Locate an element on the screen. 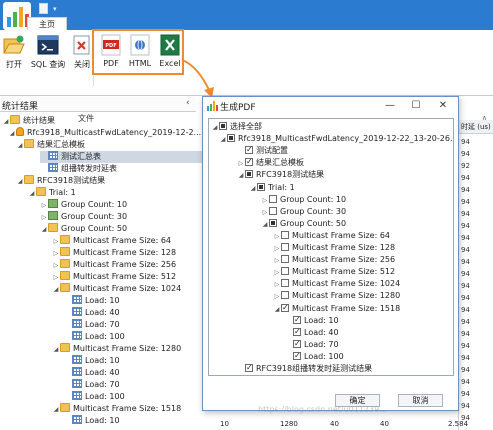  dialog-title-bar: 生成PDF — ☐ ✕ is located at coordinates (330, 106).